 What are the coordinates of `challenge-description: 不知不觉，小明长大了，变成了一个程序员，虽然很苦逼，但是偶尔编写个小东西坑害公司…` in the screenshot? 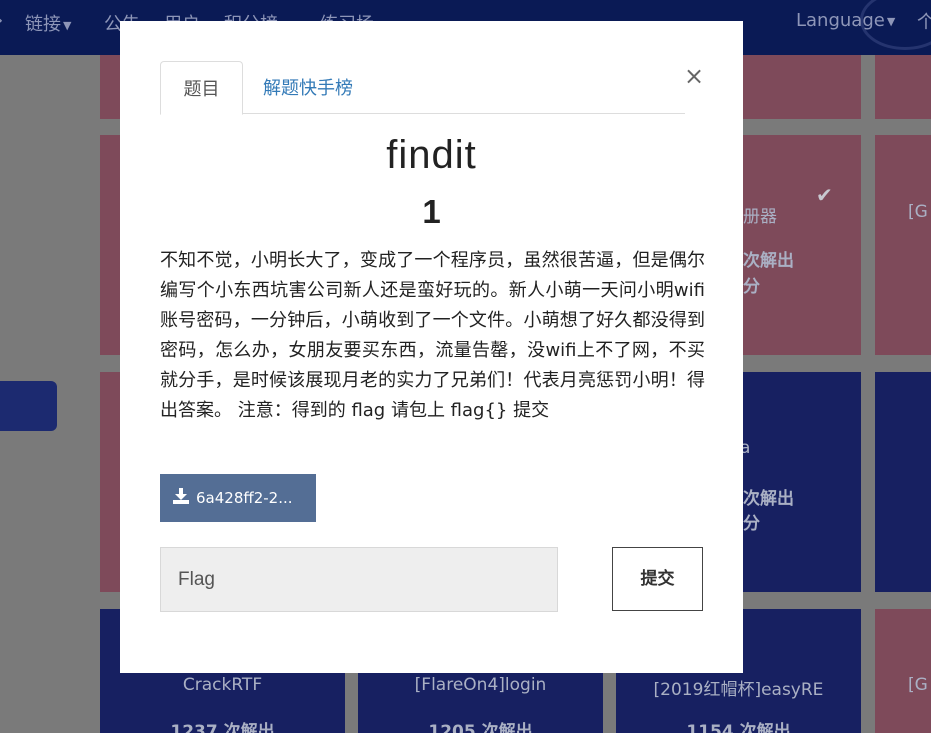 It's located at (432, 335).